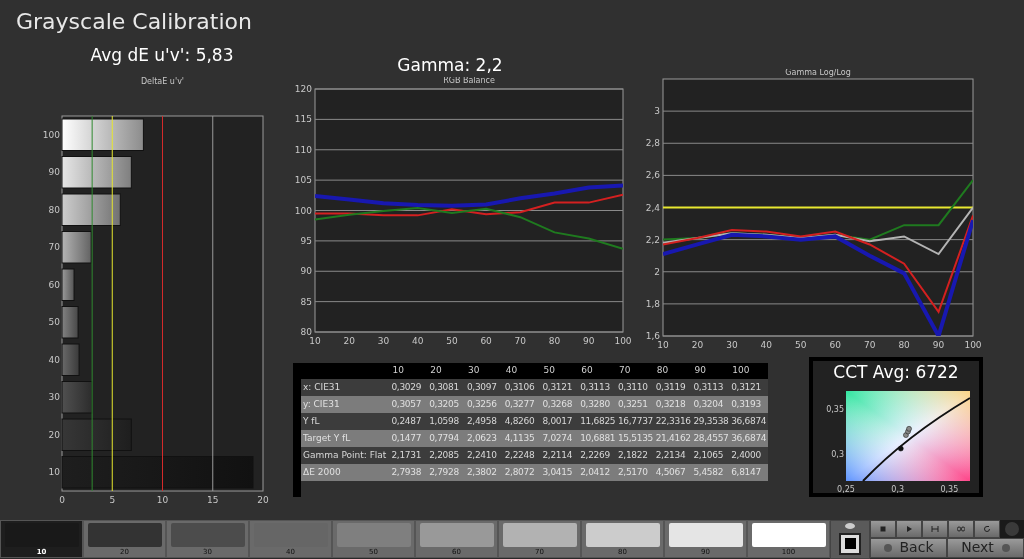 The width and height of the screenshot is (1024, 559). I want to click on table-cell-text: 2,8072, so click(519, 472).